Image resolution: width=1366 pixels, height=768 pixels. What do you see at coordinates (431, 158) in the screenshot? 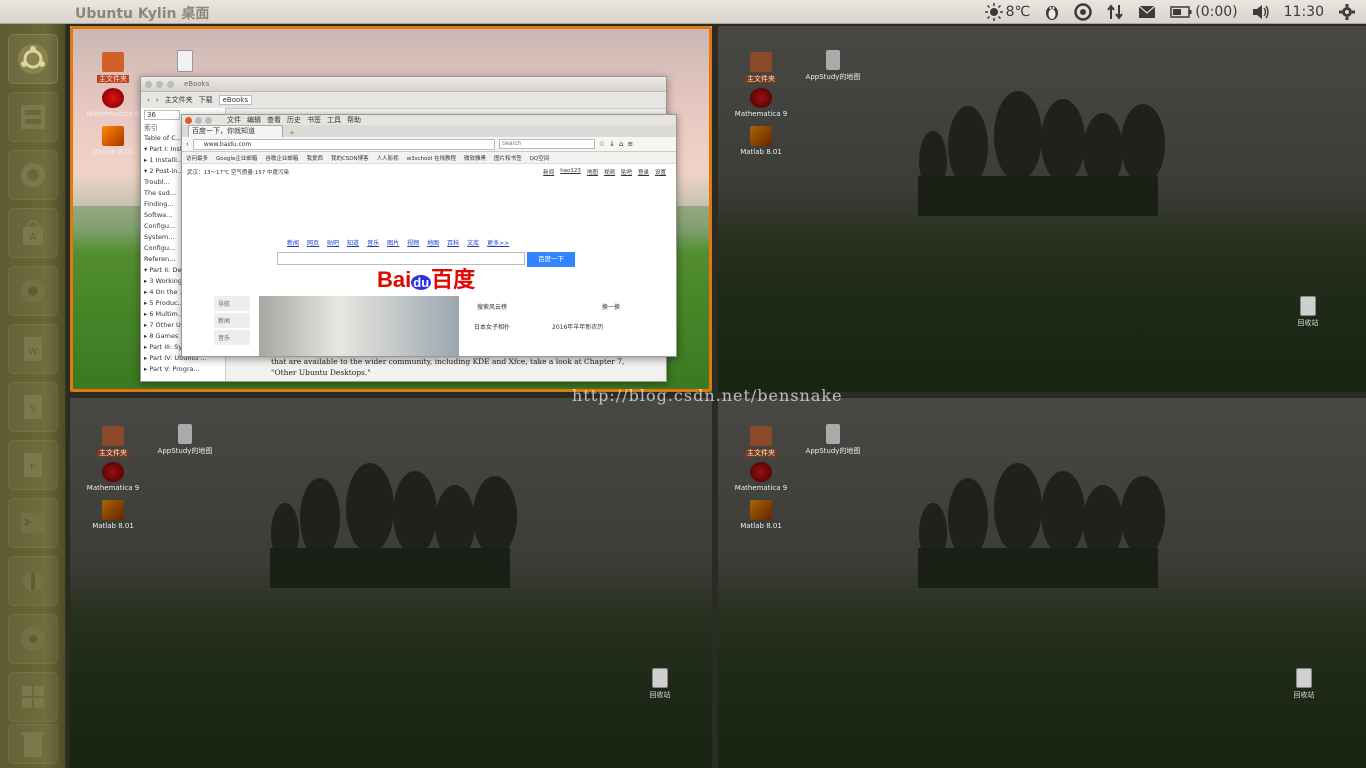
I see `bookmark-item: w3school 在线教程` at bounding box center [431, 158].